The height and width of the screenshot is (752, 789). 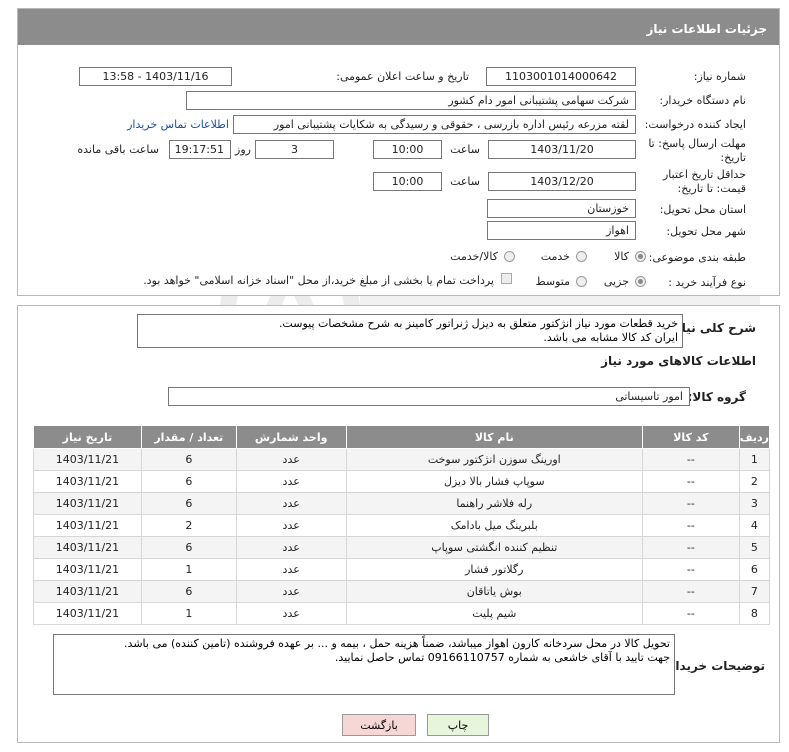 I want to click on announce-date-field: 1403/11/16 - 13:58, so click(x=155, y=76).